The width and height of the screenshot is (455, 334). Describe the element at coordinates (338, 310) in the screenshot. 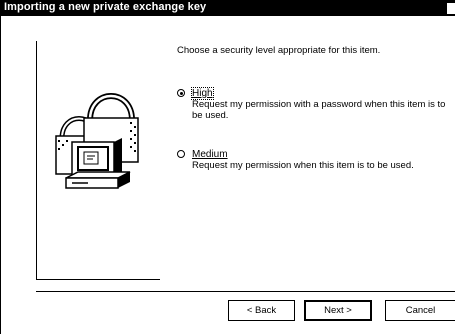

I see `next-button: Next >` at that location.